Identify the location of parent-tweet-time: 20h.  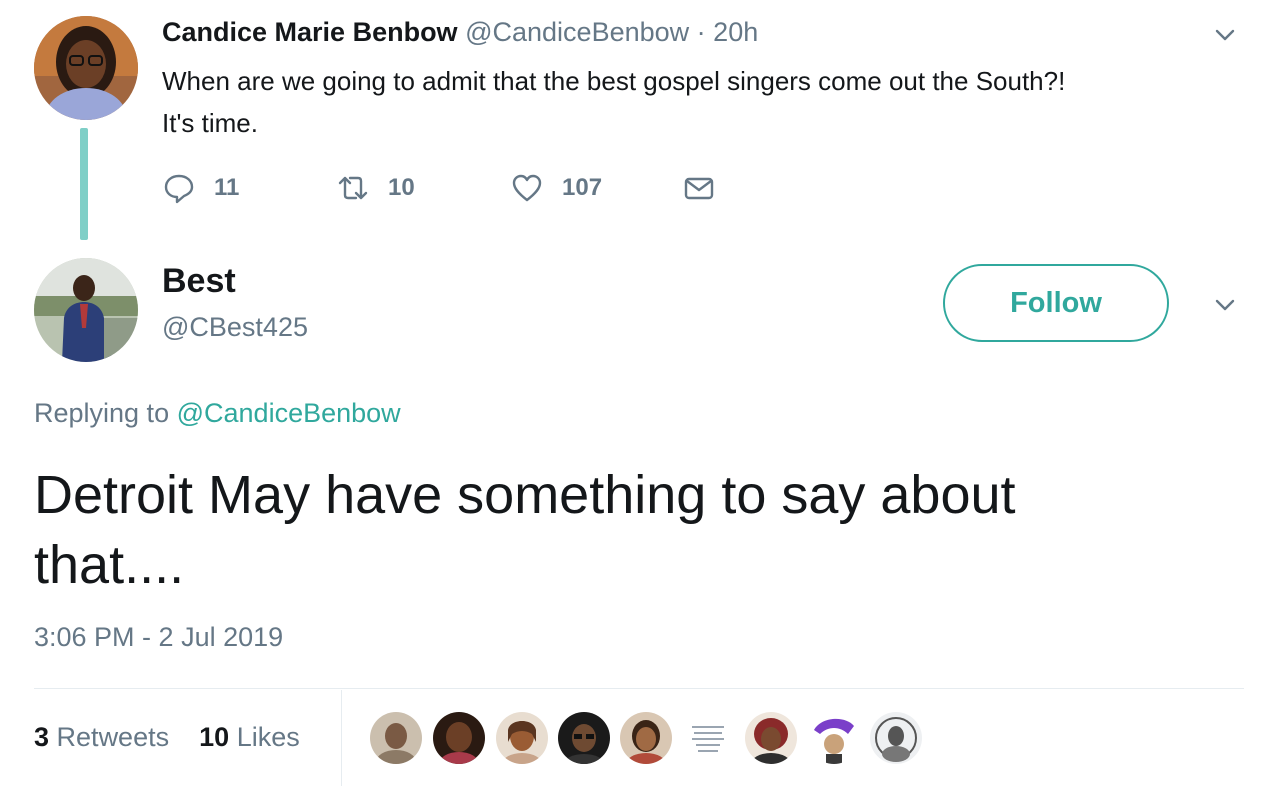
(735, 32).